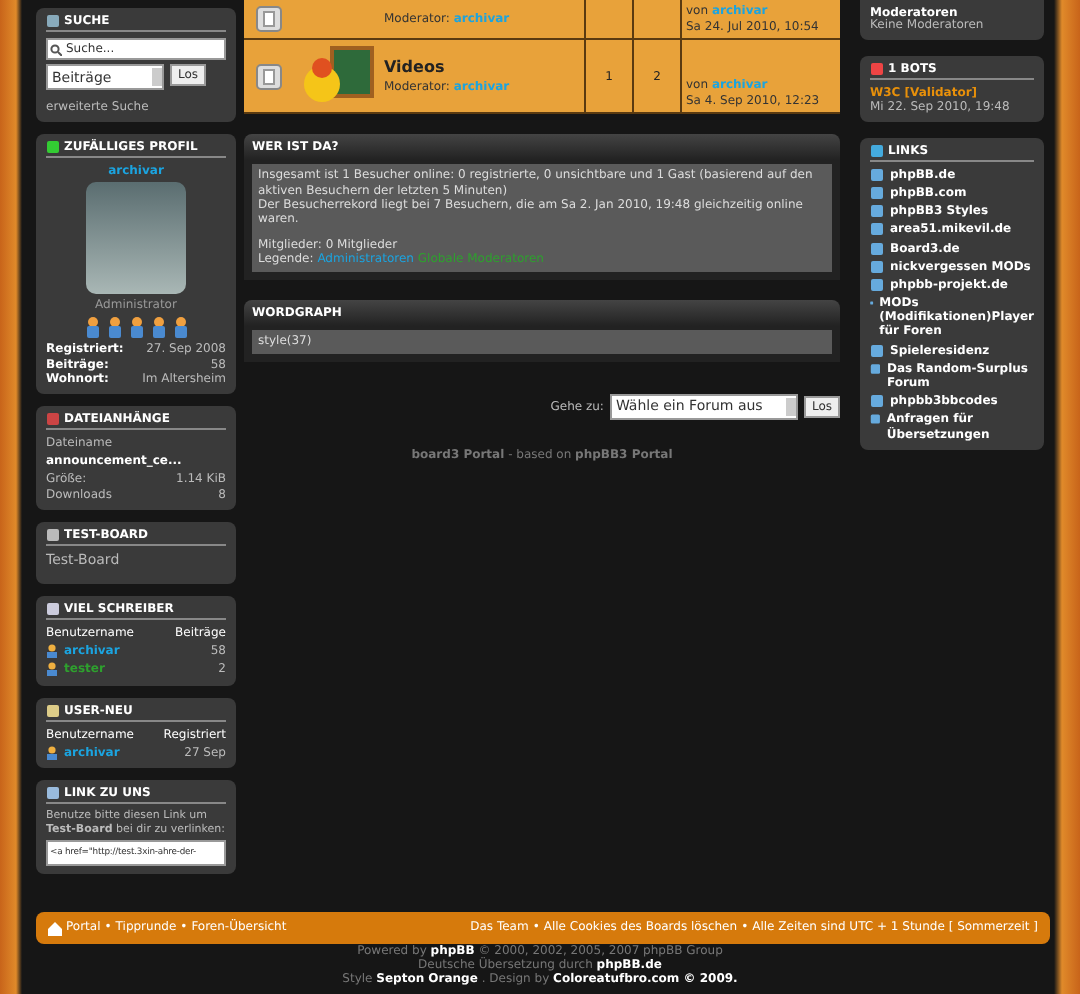 Image resolution: width=1080 pixels, height=994 pixels. I want to click on forum-title: Videos, so click(482, 67).